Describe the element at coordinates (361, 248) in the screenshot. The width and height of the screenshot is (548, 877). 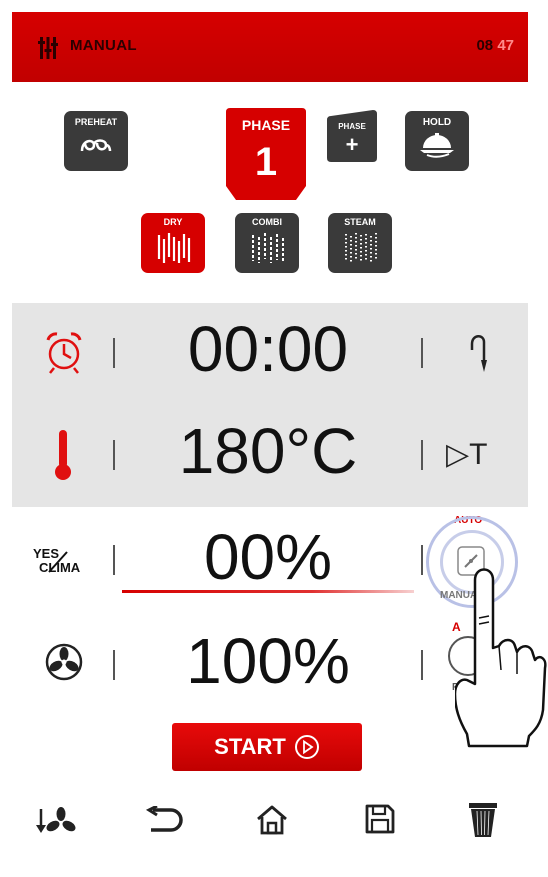
I see `steam-dots-icon` at that location.